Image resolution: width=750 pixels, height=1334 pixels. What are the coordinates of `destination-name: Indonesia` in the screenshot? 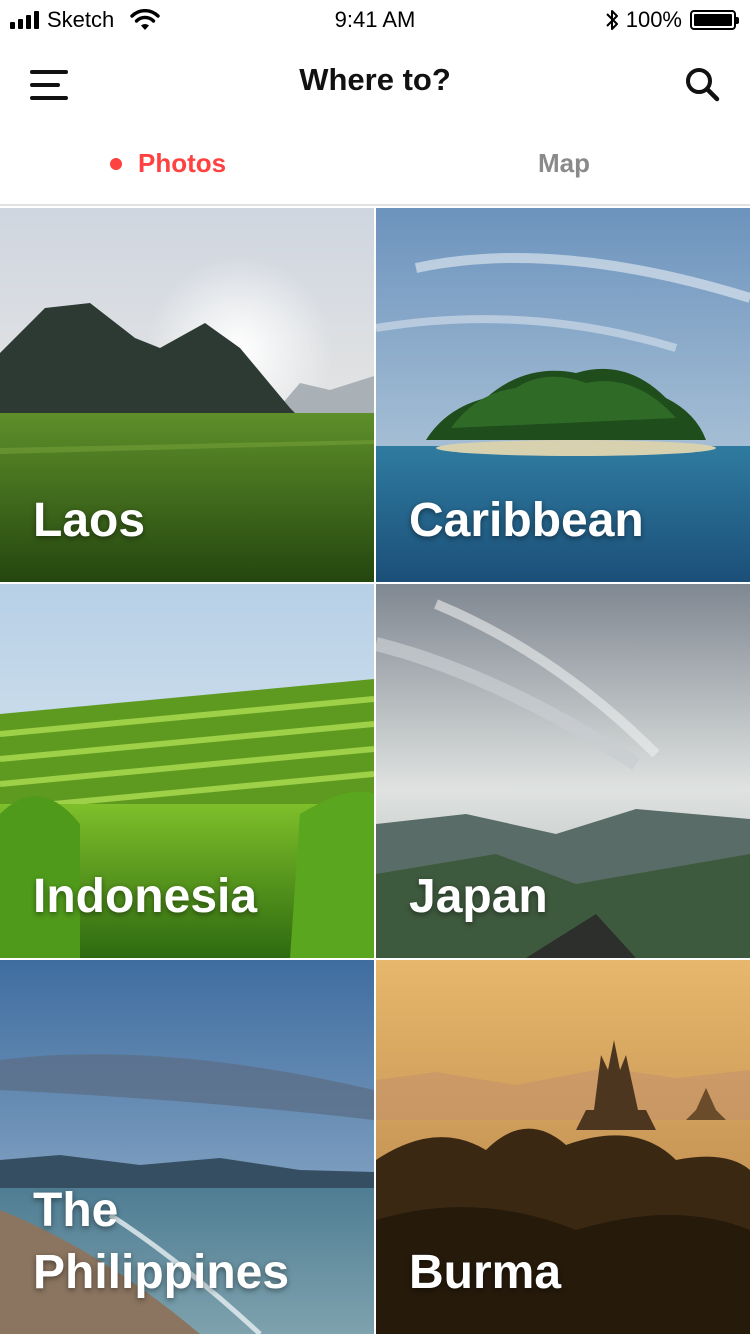 It's located at (145, 896).